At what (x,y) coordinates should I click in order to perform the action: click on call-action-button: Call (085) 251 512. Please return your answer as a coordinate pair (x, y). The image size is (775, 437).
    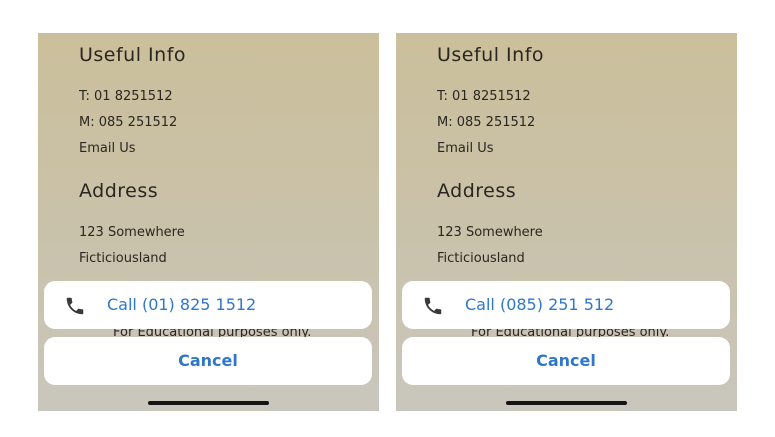
    Looking at the image, I should click on (566, 305).